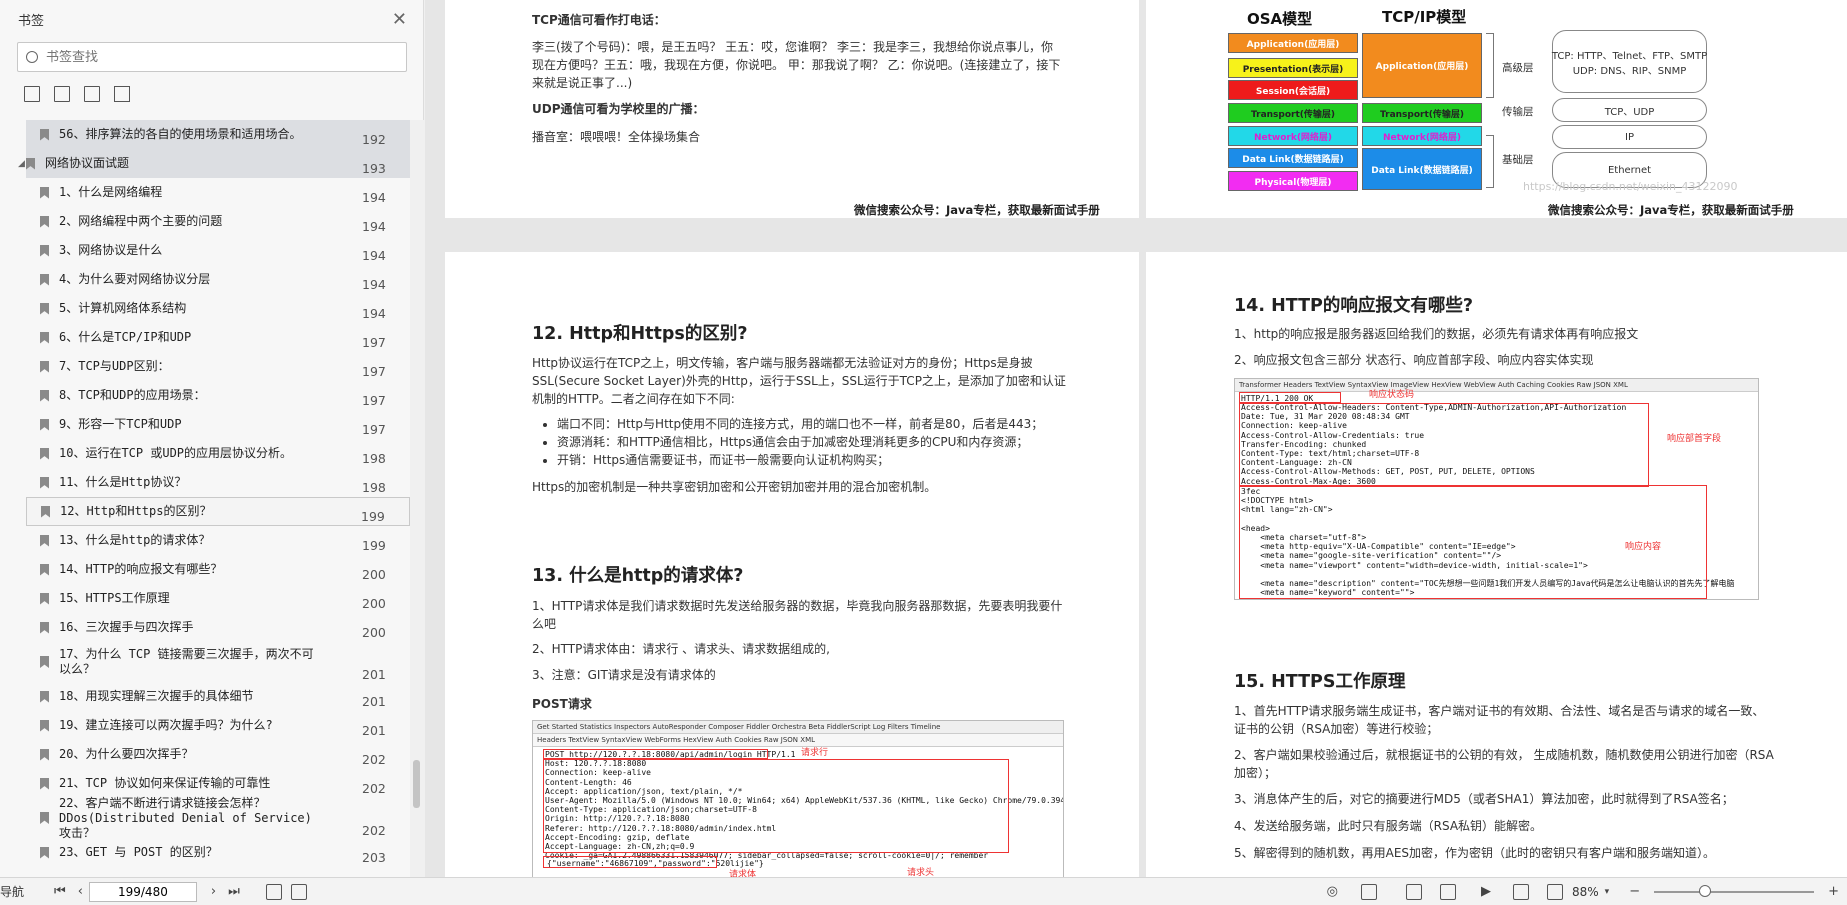 The image size is (1847, 905). I want to click on bookmark-item: 15、HTTPS工作原理 200, so click(205, 598).